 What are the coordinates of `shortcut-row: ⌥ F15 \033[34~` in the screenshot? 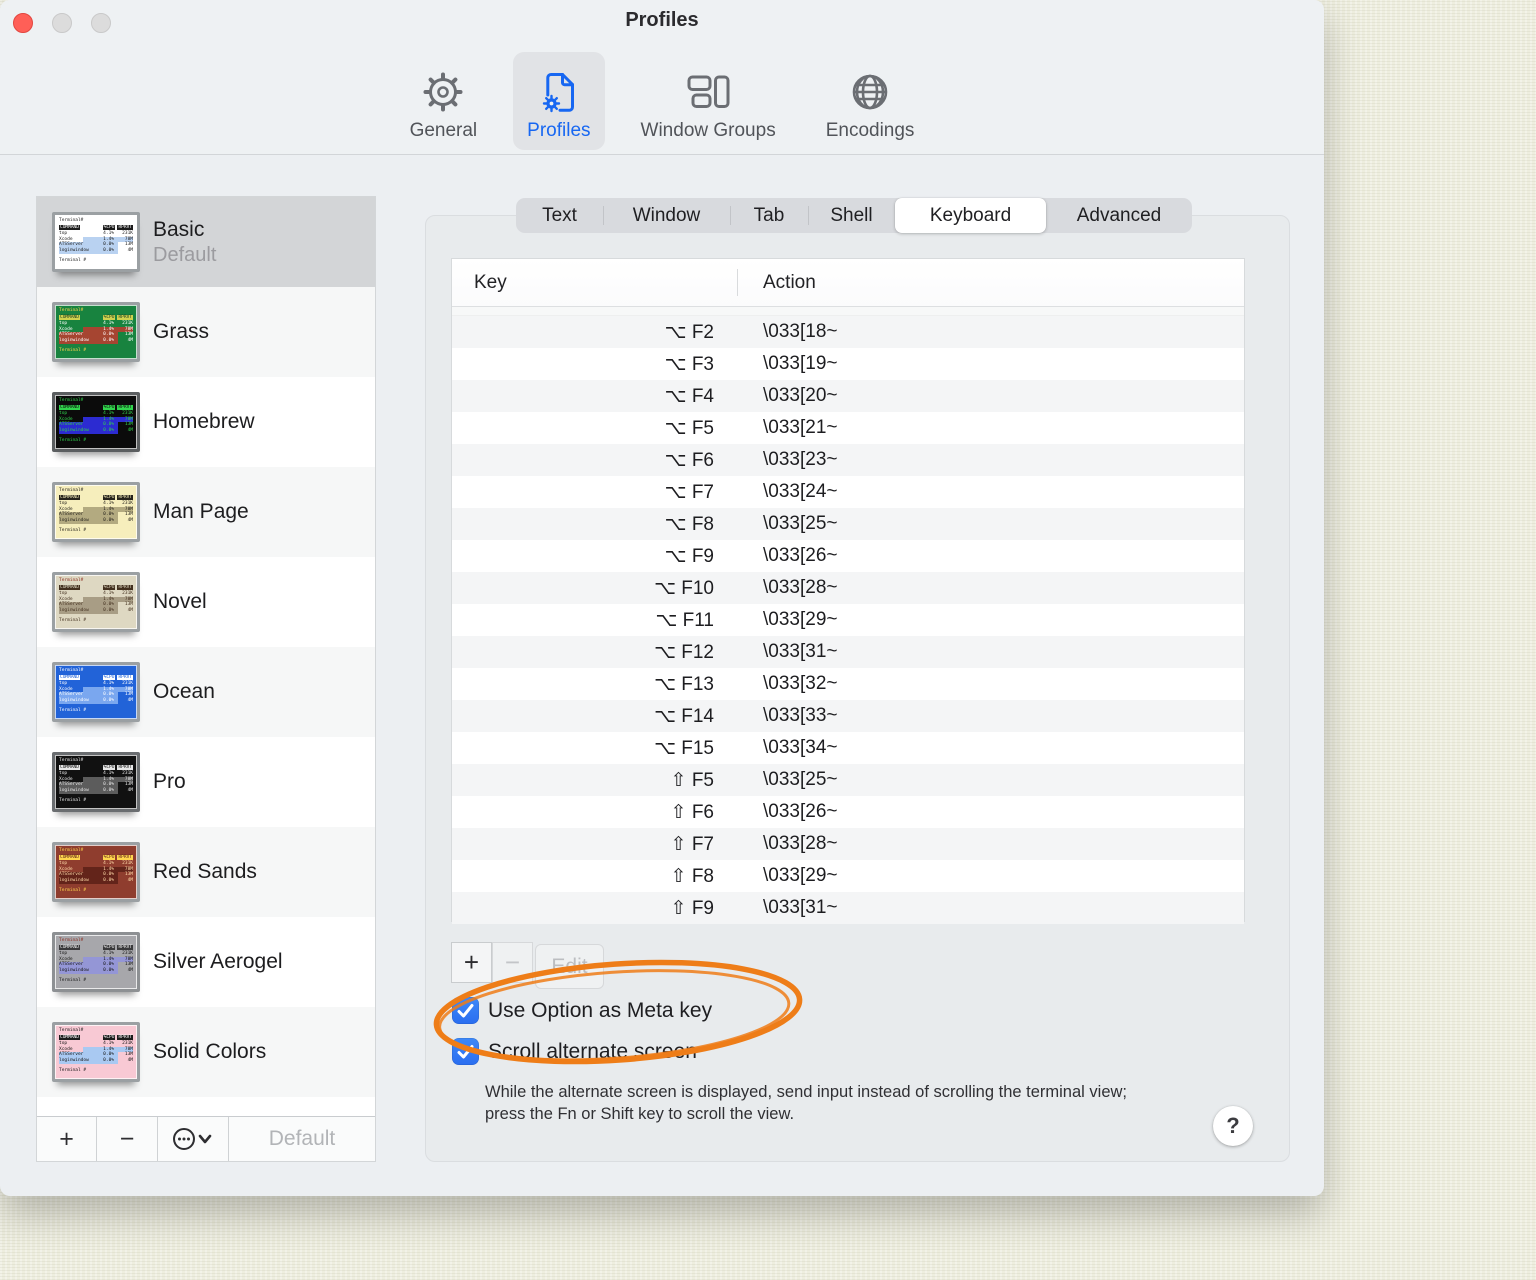 It's located at (848, 748).